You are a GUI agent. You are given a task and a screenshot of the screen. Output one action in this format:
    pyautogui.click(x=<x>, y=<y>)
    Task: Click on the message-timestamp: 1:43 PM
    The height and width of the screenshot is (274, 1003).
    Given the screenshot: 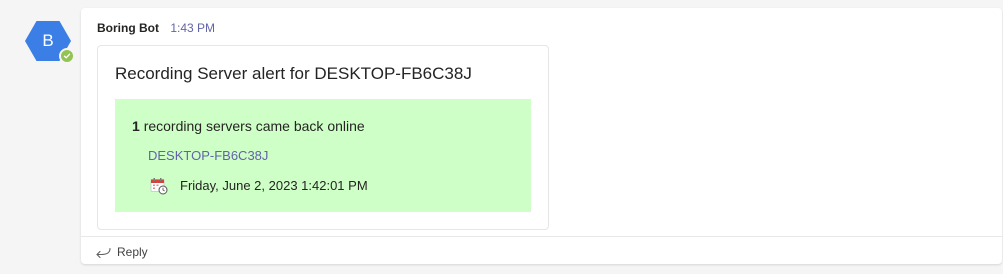 What is the action you would take?
    pyautogui.click(x=192, y=28)
    